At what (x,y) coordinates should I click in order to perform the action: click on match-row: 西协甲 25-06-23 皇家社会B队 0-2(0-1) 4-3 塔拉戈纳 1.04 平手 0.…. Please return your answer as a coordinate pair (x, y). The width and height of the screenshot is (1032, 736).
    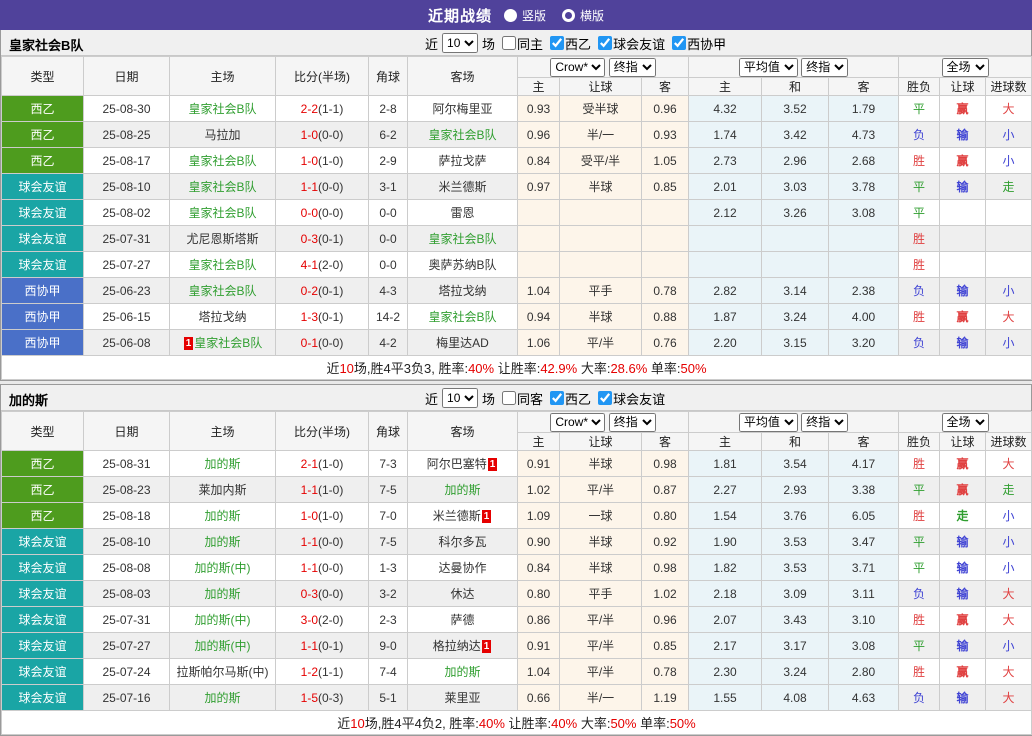
    Looking at the image, I should click on (516, 290).